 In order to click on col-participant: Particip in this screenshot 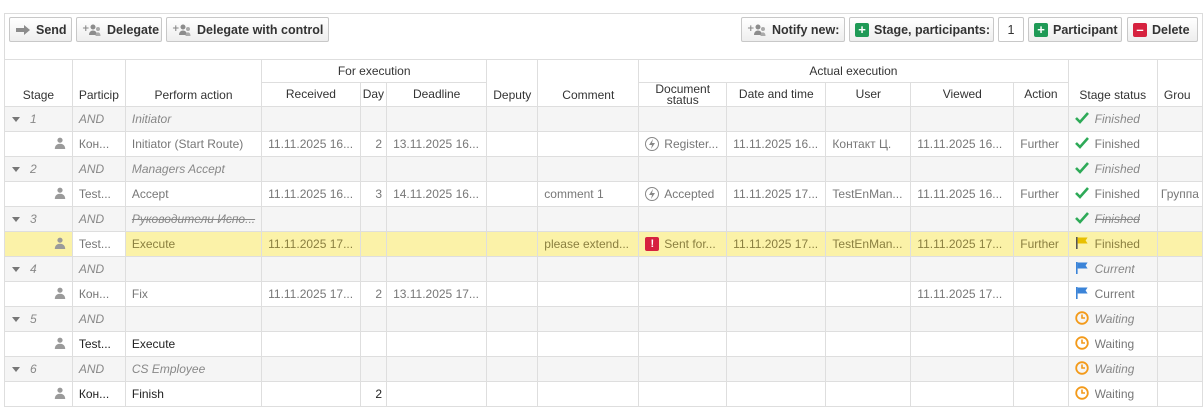, I will do `click(98, 83)`.